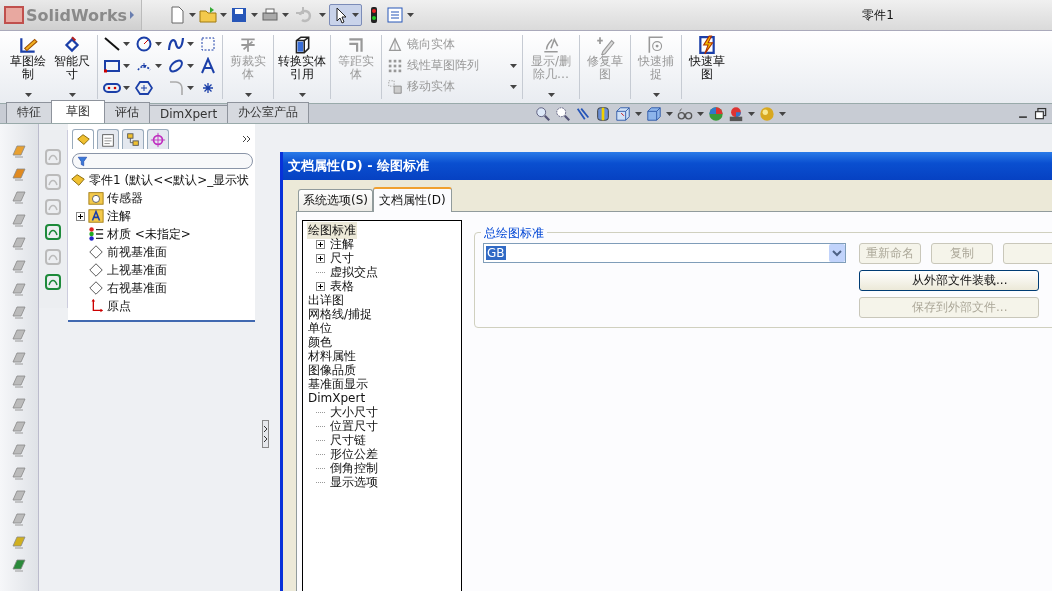 The width and height of the screenshot is (1052, 591). What do you see at coordinates (736, 113) in the screenshot?
I see `scene-icon` at bounding box center [736, 113].